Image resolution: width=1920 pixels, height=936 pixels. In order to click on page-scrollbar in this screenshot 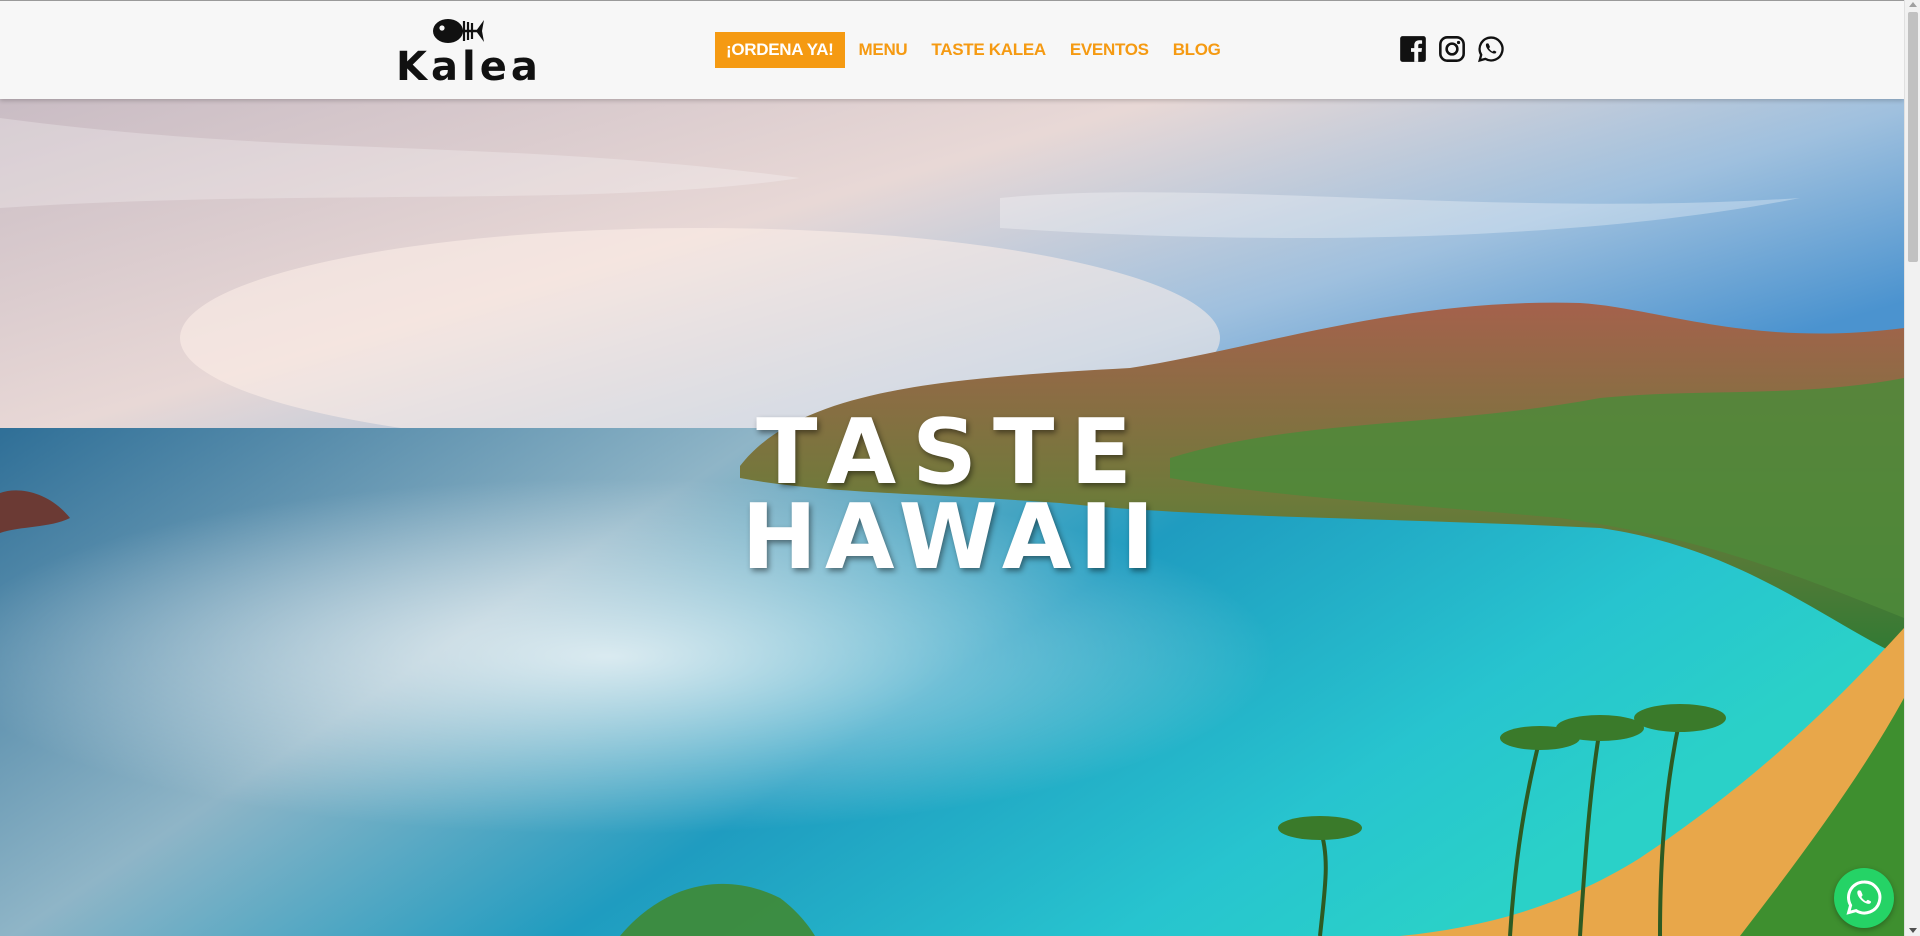, I will do `click(1912, 468)`.